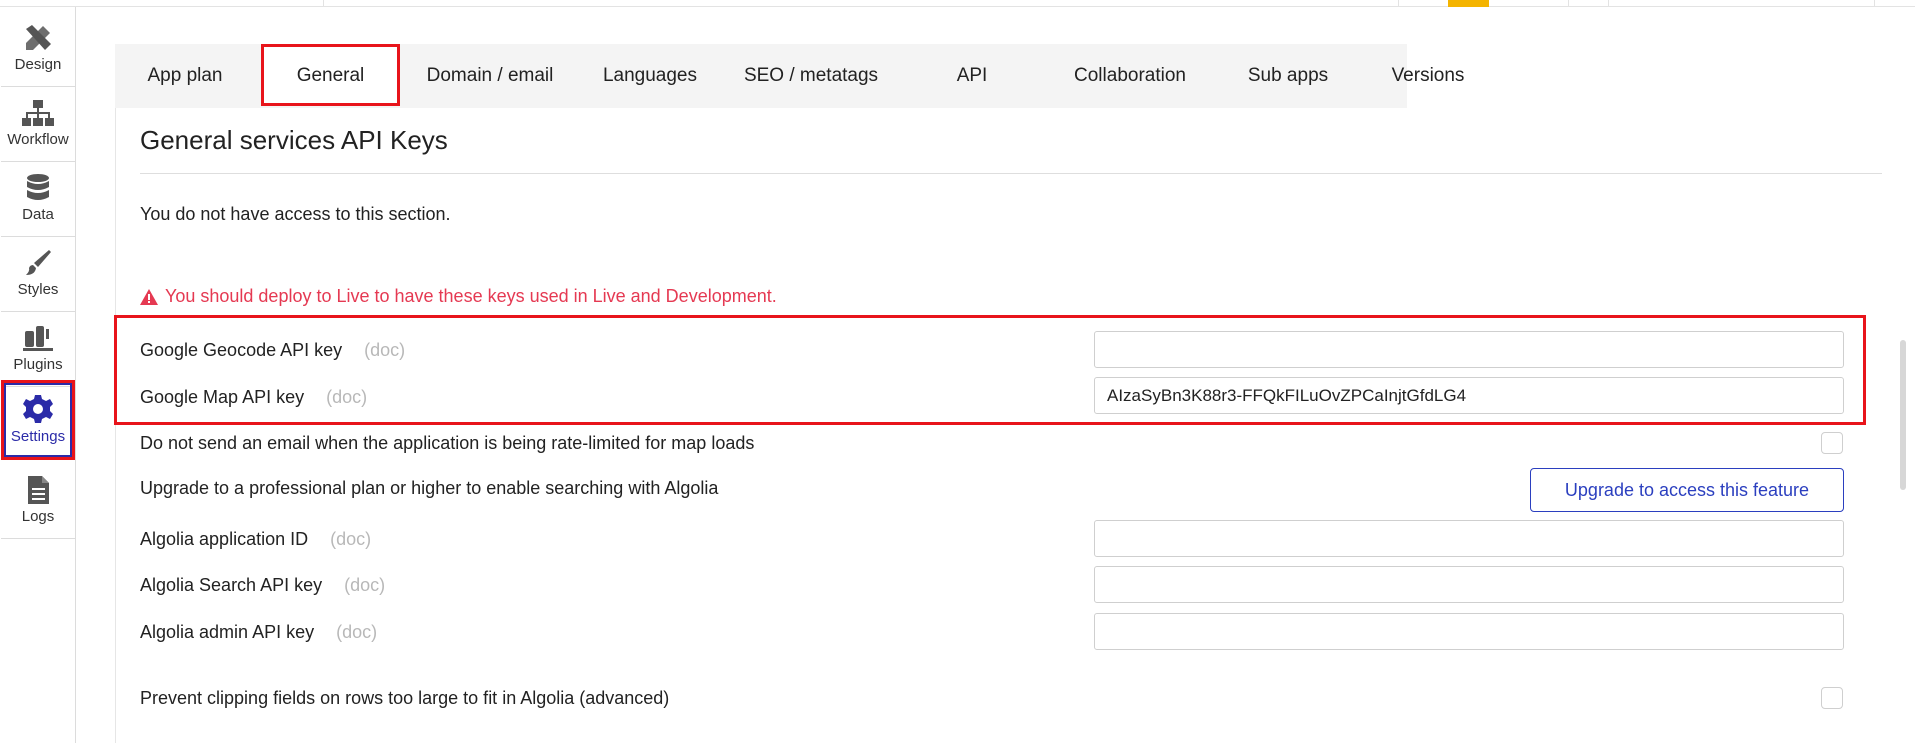 Image resolution: width=1915 pixels, height=743 pixels. Describe the element at coordinates (346, 397) in the screenshot. I see `map-doc-link: (doc)` at that location.